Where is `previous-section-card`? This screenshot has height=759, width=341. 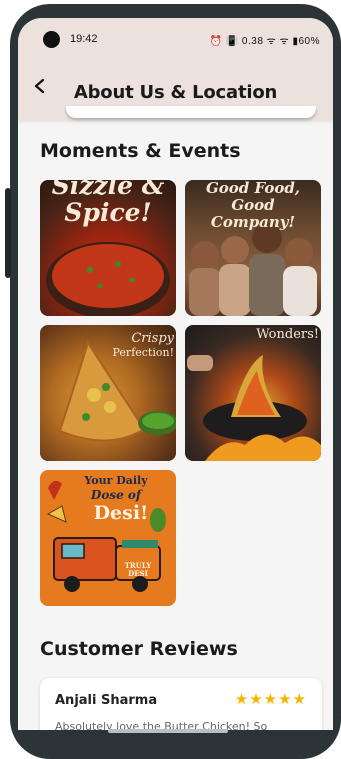
previous-section-card is located at coordinates (191, 112).